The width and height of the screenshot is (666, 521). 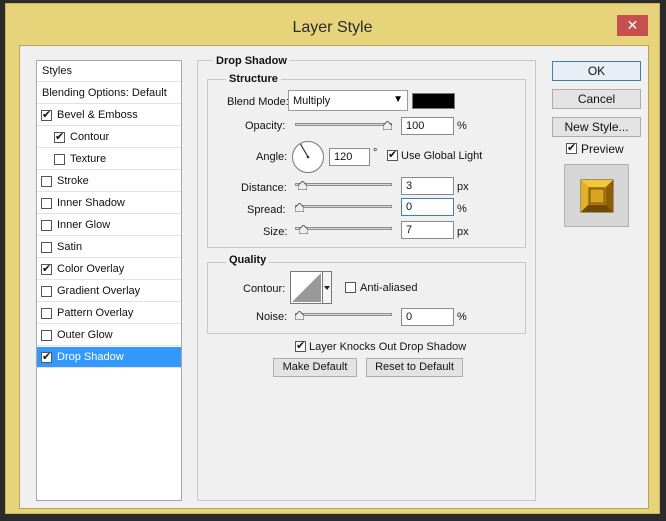 I want to click on sidebar-item-label: Drop Shadow, so click(x=90, y=357).